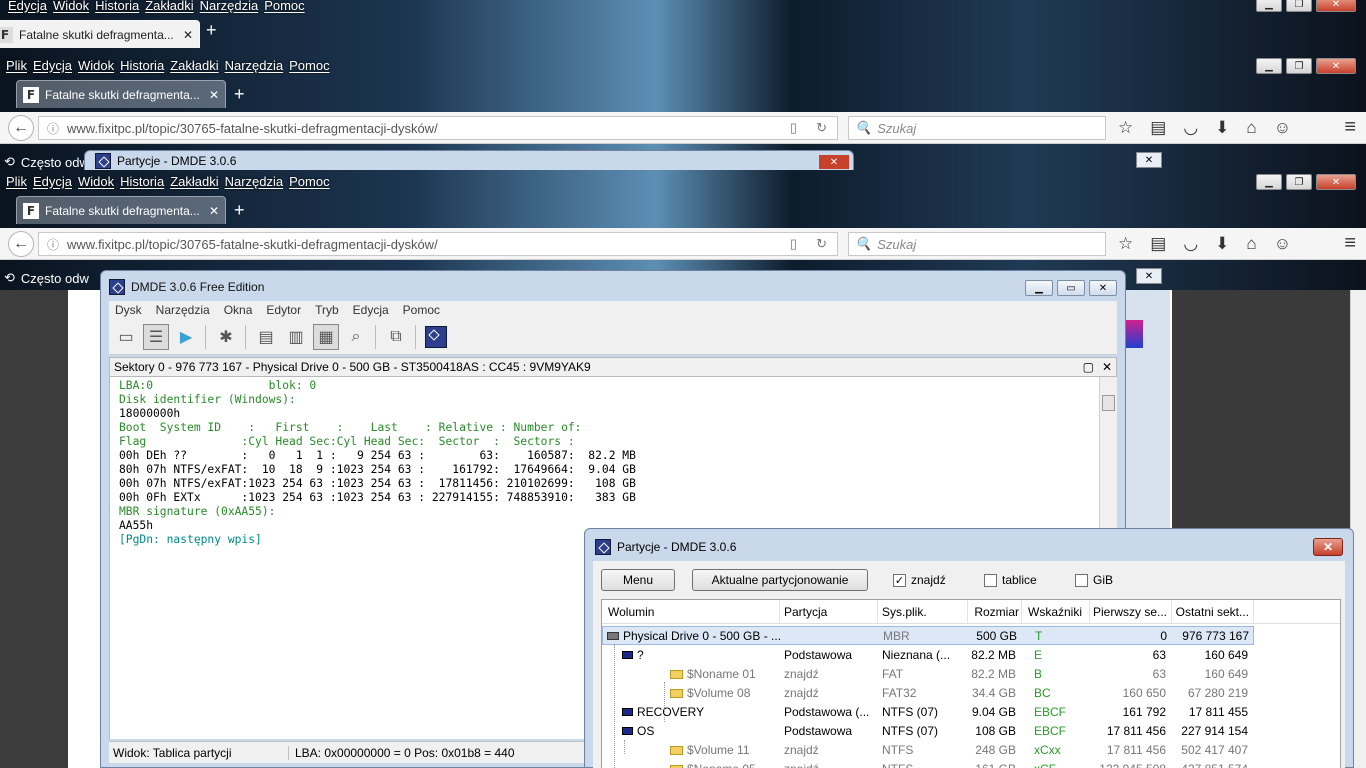 The width and height of the screenshot is (1366, 768). What do you see at coordinates (21, 244) in the screenshot?
I see `back-button: ←` at bounding box center [21, 244].